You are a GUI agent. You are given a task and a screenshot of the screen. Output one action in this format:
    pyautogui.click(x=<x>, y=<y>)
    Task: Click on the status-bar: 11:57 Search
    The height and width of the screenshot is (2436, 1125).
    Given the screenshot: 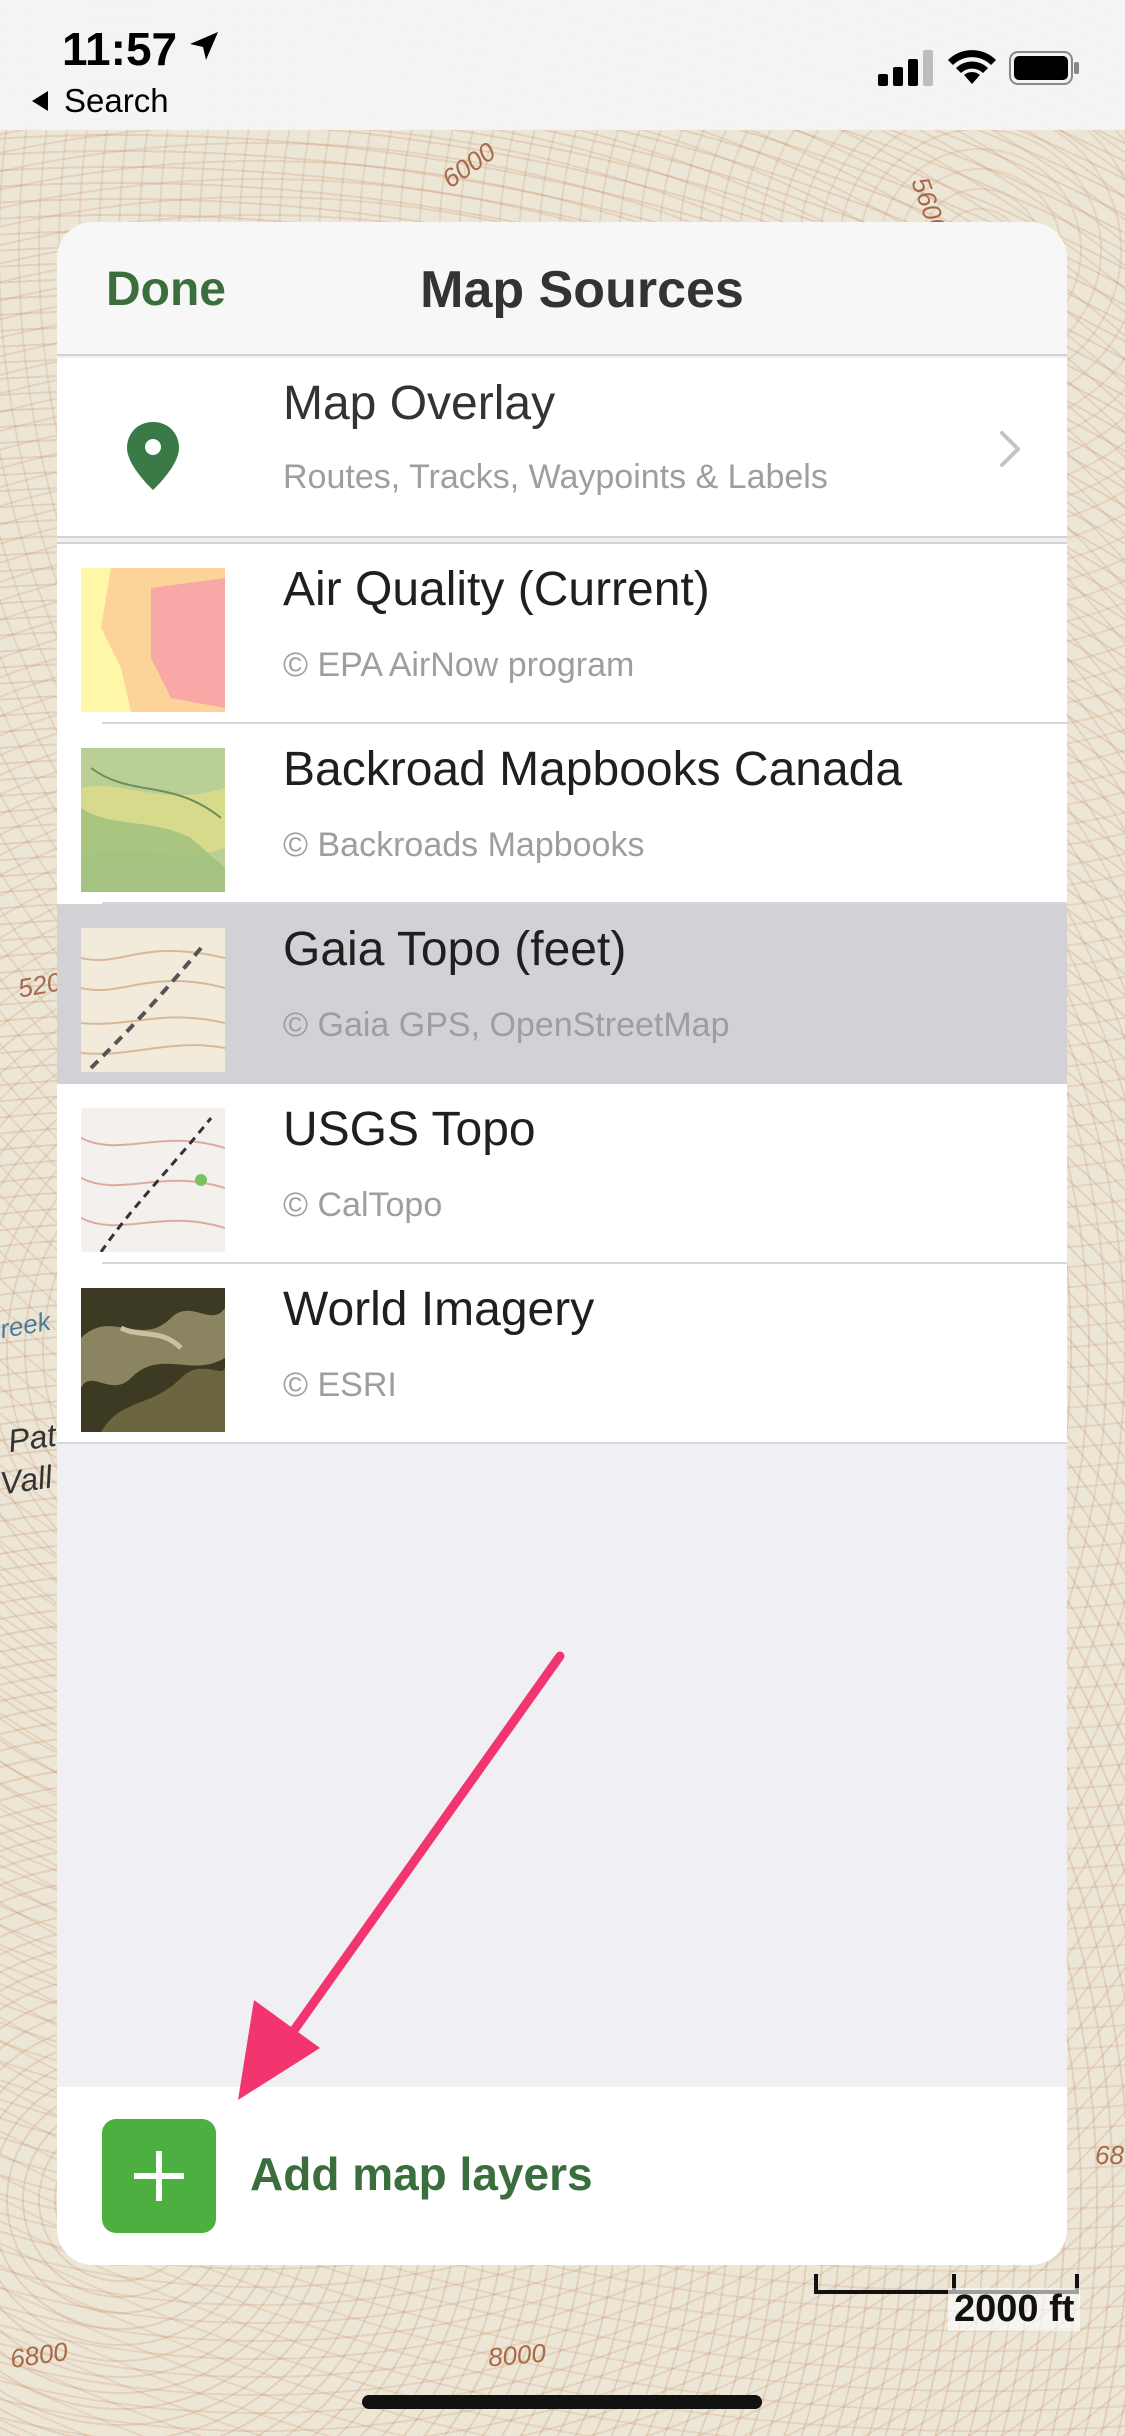 What is the action you would take?
    pyautogui.click(x=562, y=65)
    